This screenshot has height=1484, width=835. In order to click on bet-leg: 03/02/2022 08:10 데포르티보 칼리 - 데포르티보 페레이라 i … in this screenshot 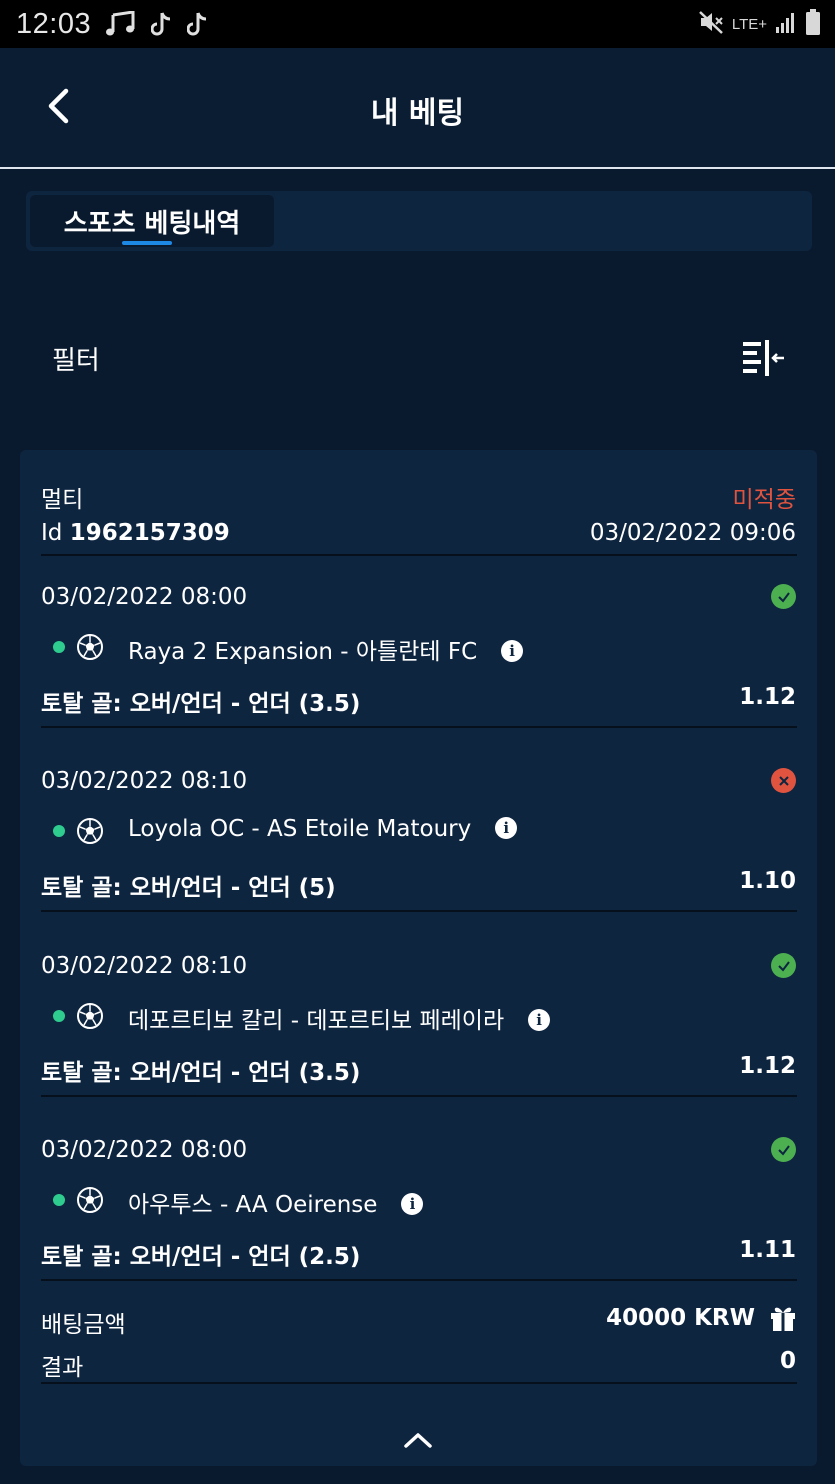, I will do `click(418, 1017)`.